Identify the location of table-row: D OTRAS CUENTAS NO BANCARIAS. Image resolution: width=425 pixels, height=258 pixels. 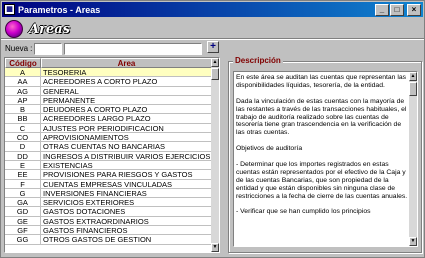
(108, 147).